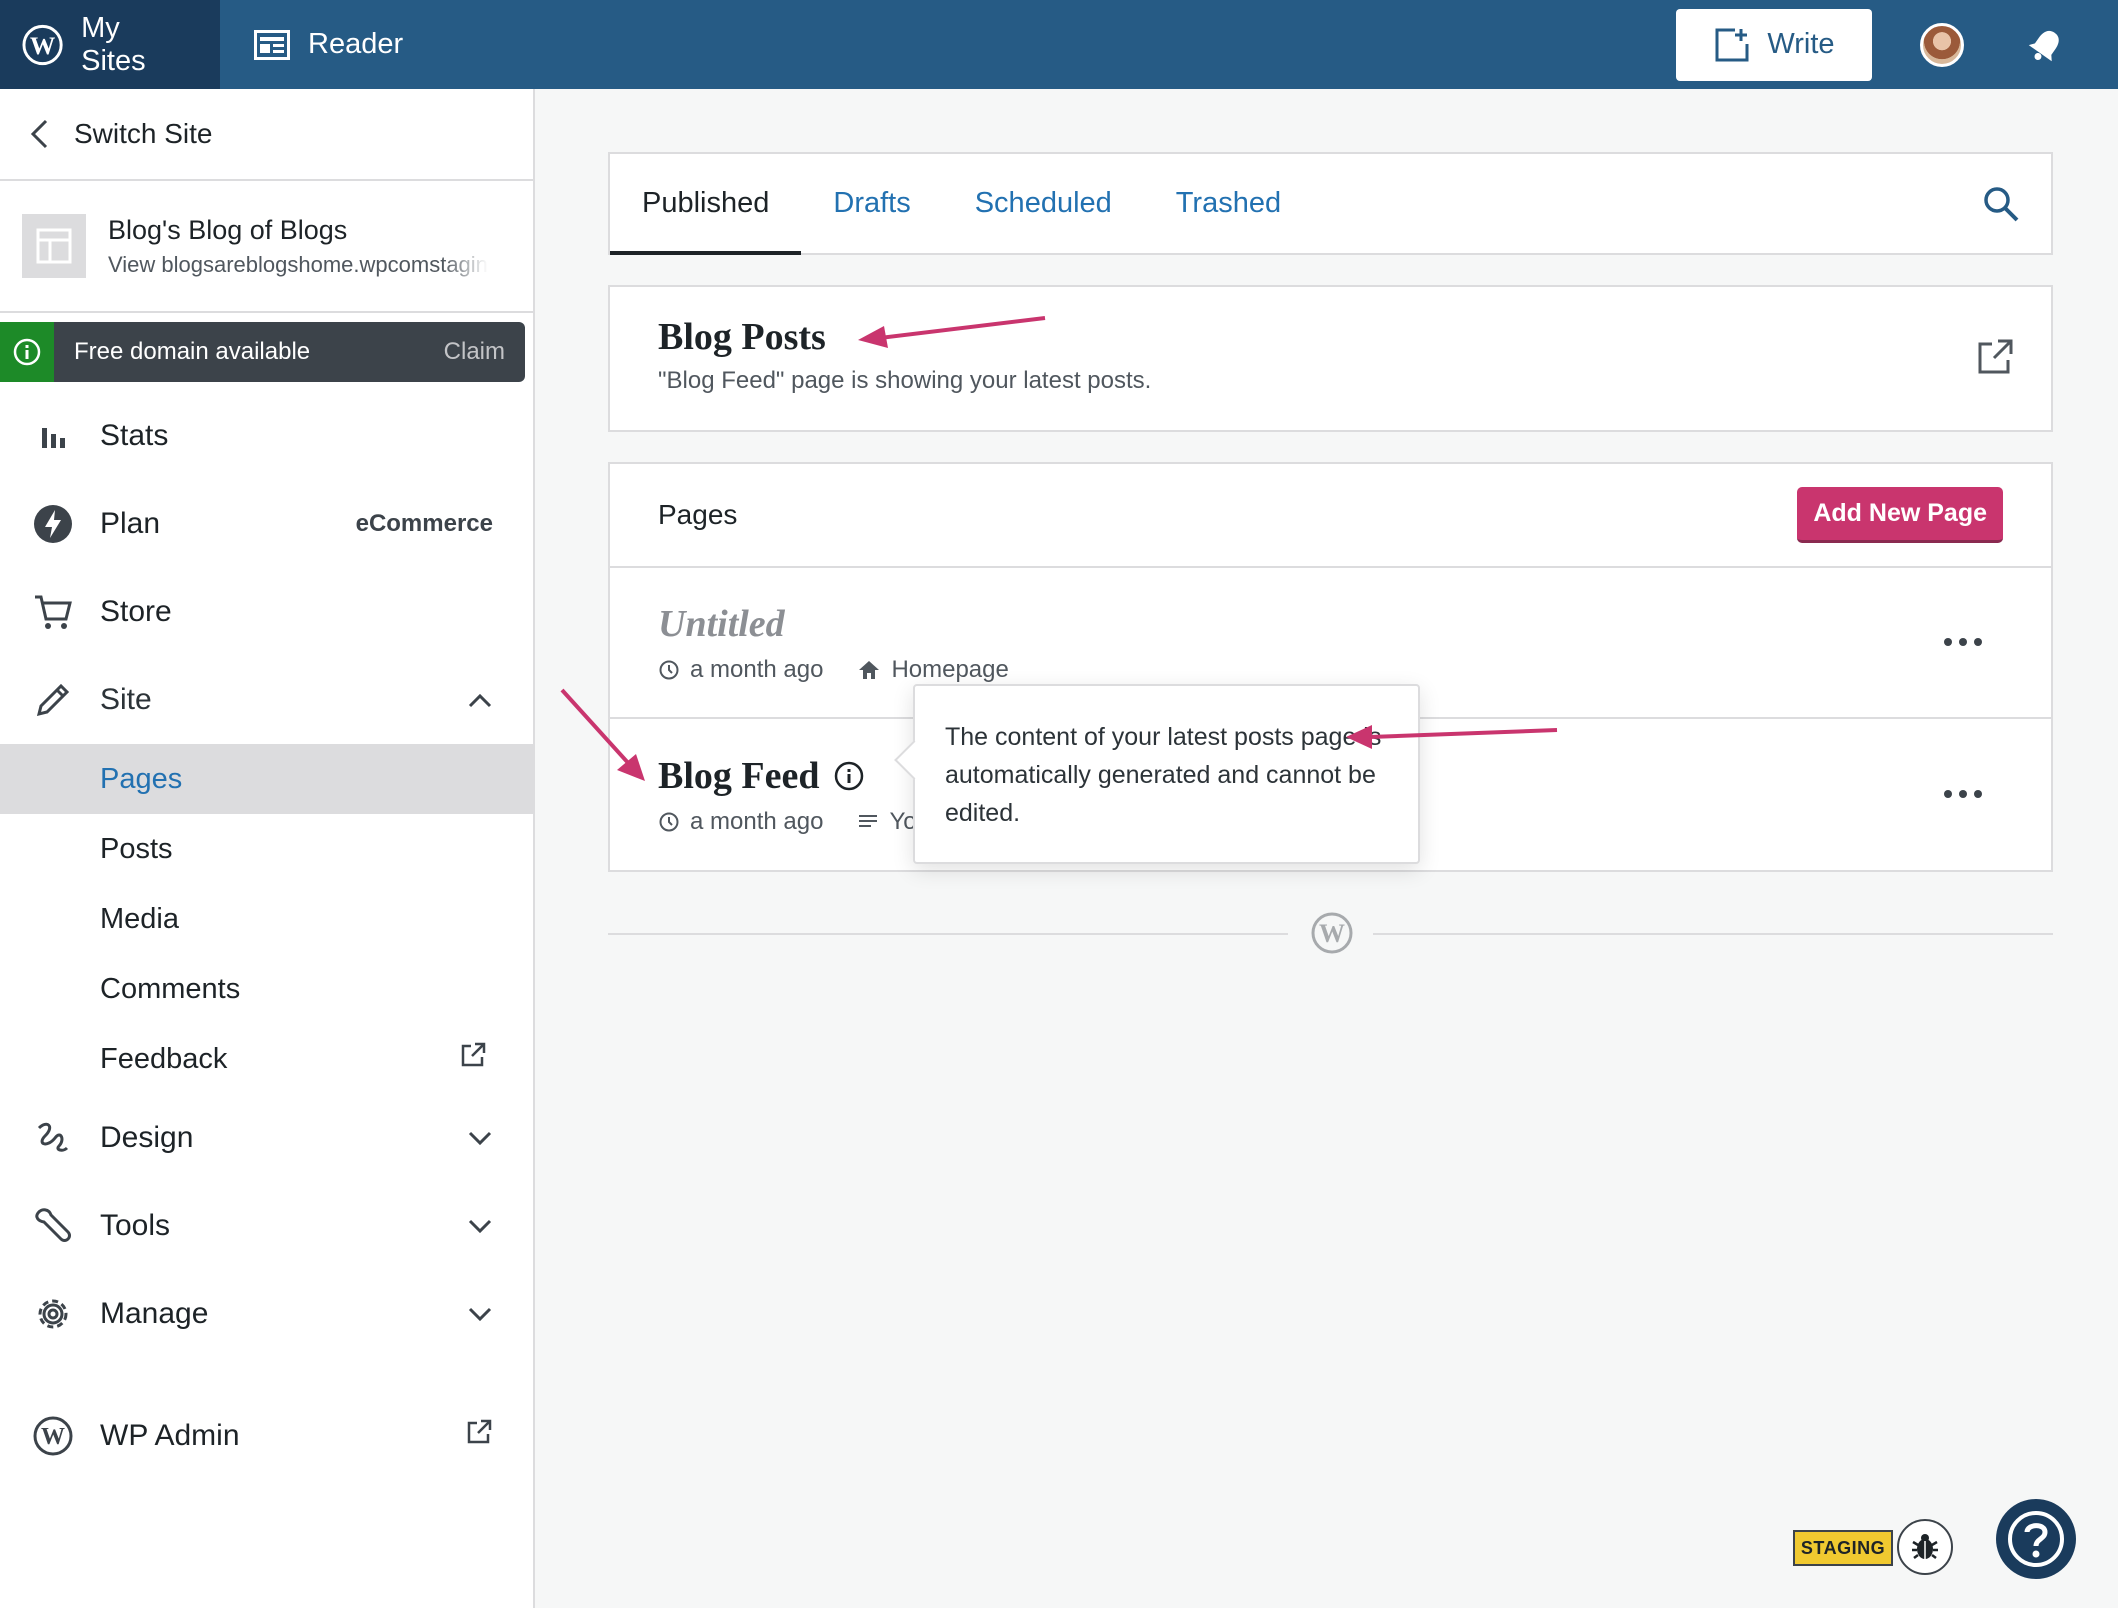  I want to click on page-meta: a month ago Homepage, so click(833, 670).